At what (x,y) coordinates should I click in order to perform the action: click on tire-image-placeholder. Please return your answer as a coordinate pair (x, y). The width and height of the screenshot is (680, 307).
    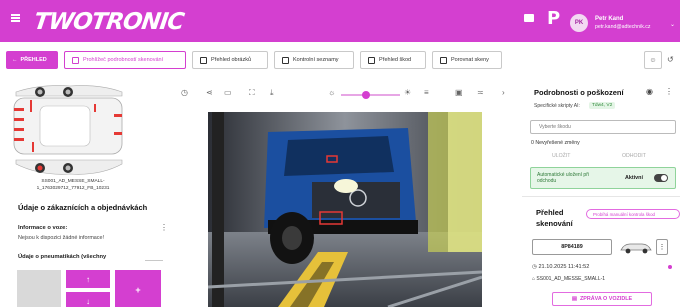
    Looking at the image, I should click on (39, 288).